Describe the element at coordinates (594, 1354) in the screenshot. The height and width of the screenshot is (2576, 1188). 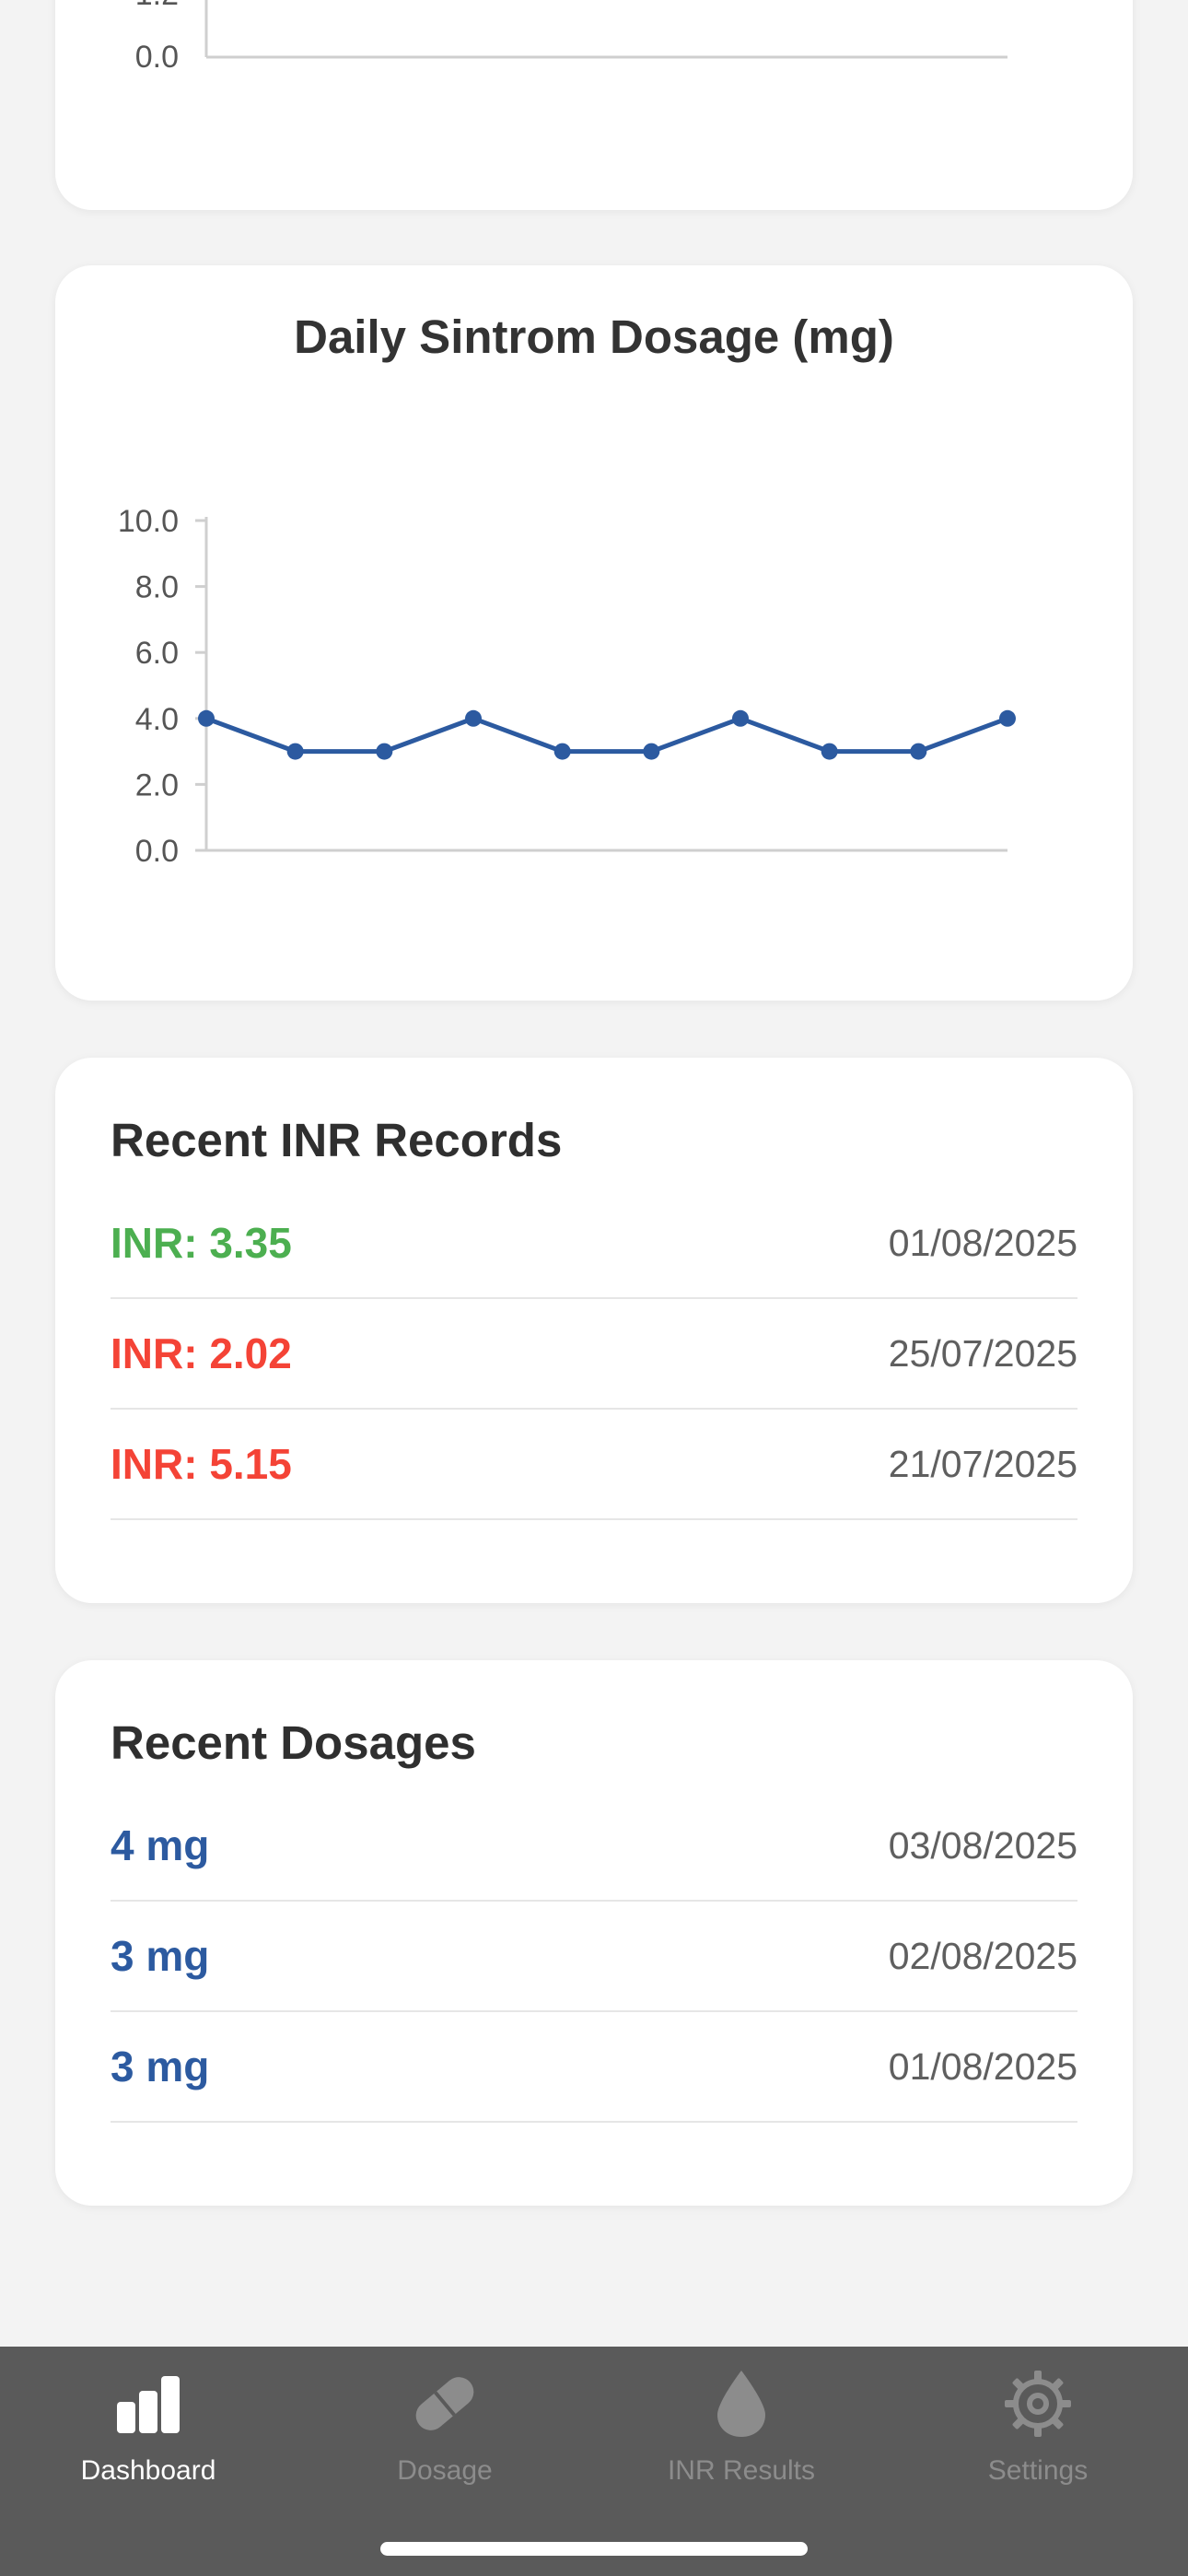
I see `inr-record-row: INR: 2.02 25/07/2025` at that location.